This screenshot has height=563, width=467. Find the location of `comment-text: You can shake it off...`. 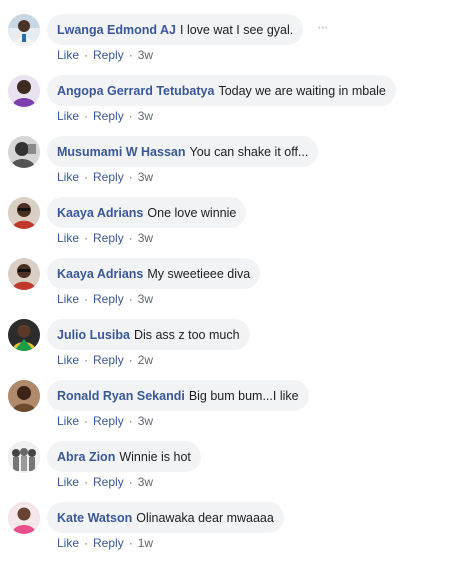

comment-text: You can shake it off... is located at coordinates (249, 151).